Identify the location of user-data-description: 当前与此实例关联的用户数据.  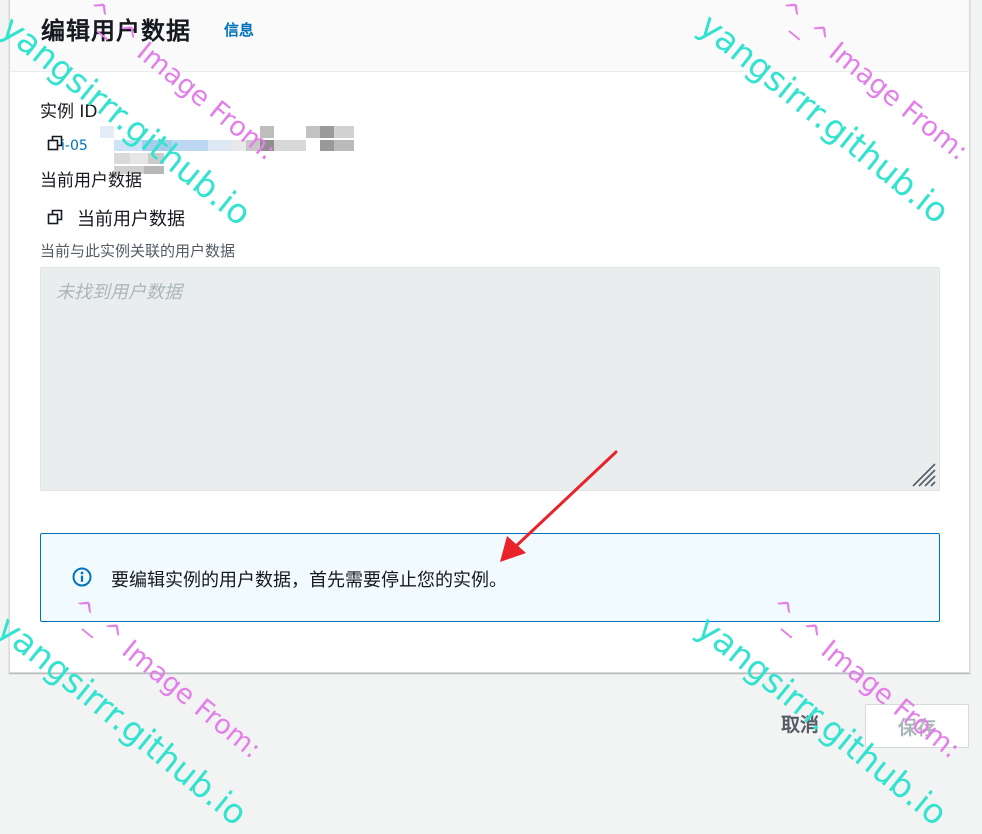
(138, 251).